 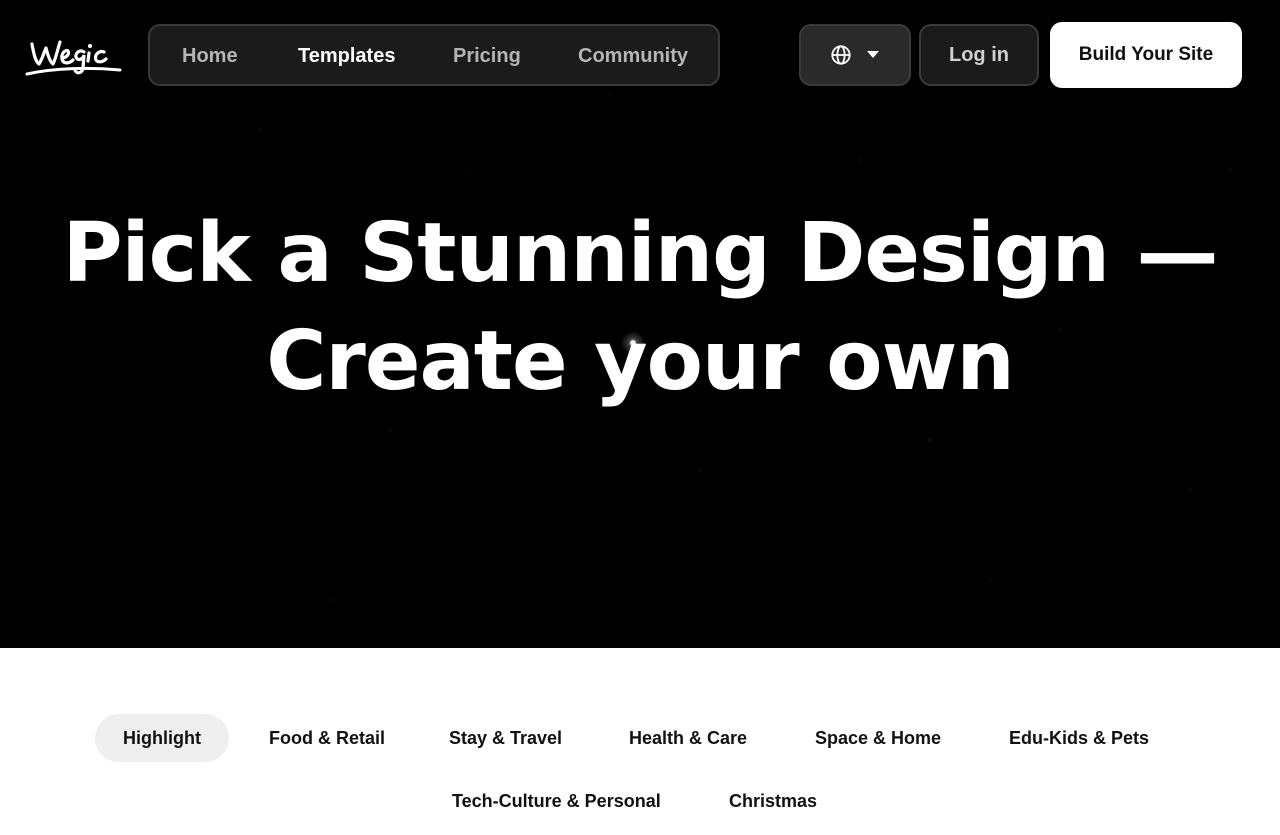 I want to click on nav-pricing: Pricing, so click(x=487, y=56).